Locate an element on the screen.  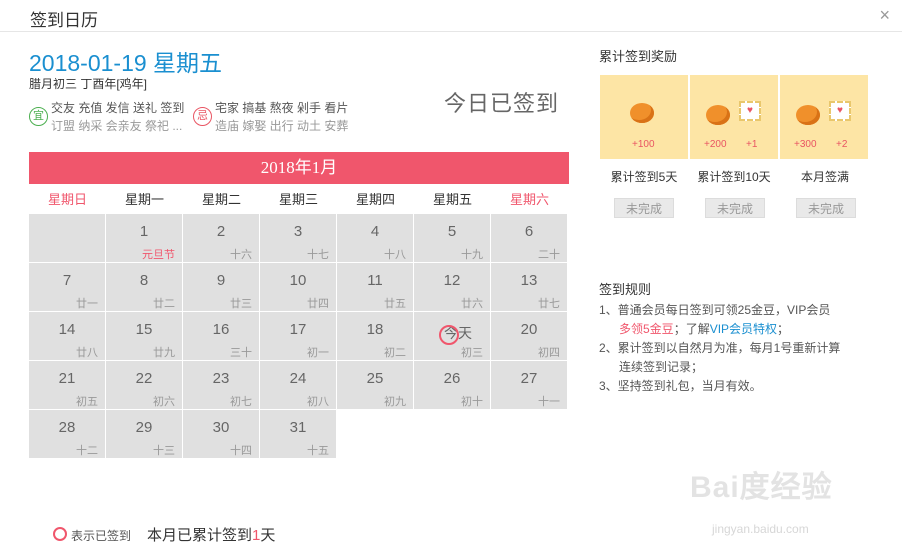
calendar-day-today: 今天 初三 is located at coordinates (452, 336).